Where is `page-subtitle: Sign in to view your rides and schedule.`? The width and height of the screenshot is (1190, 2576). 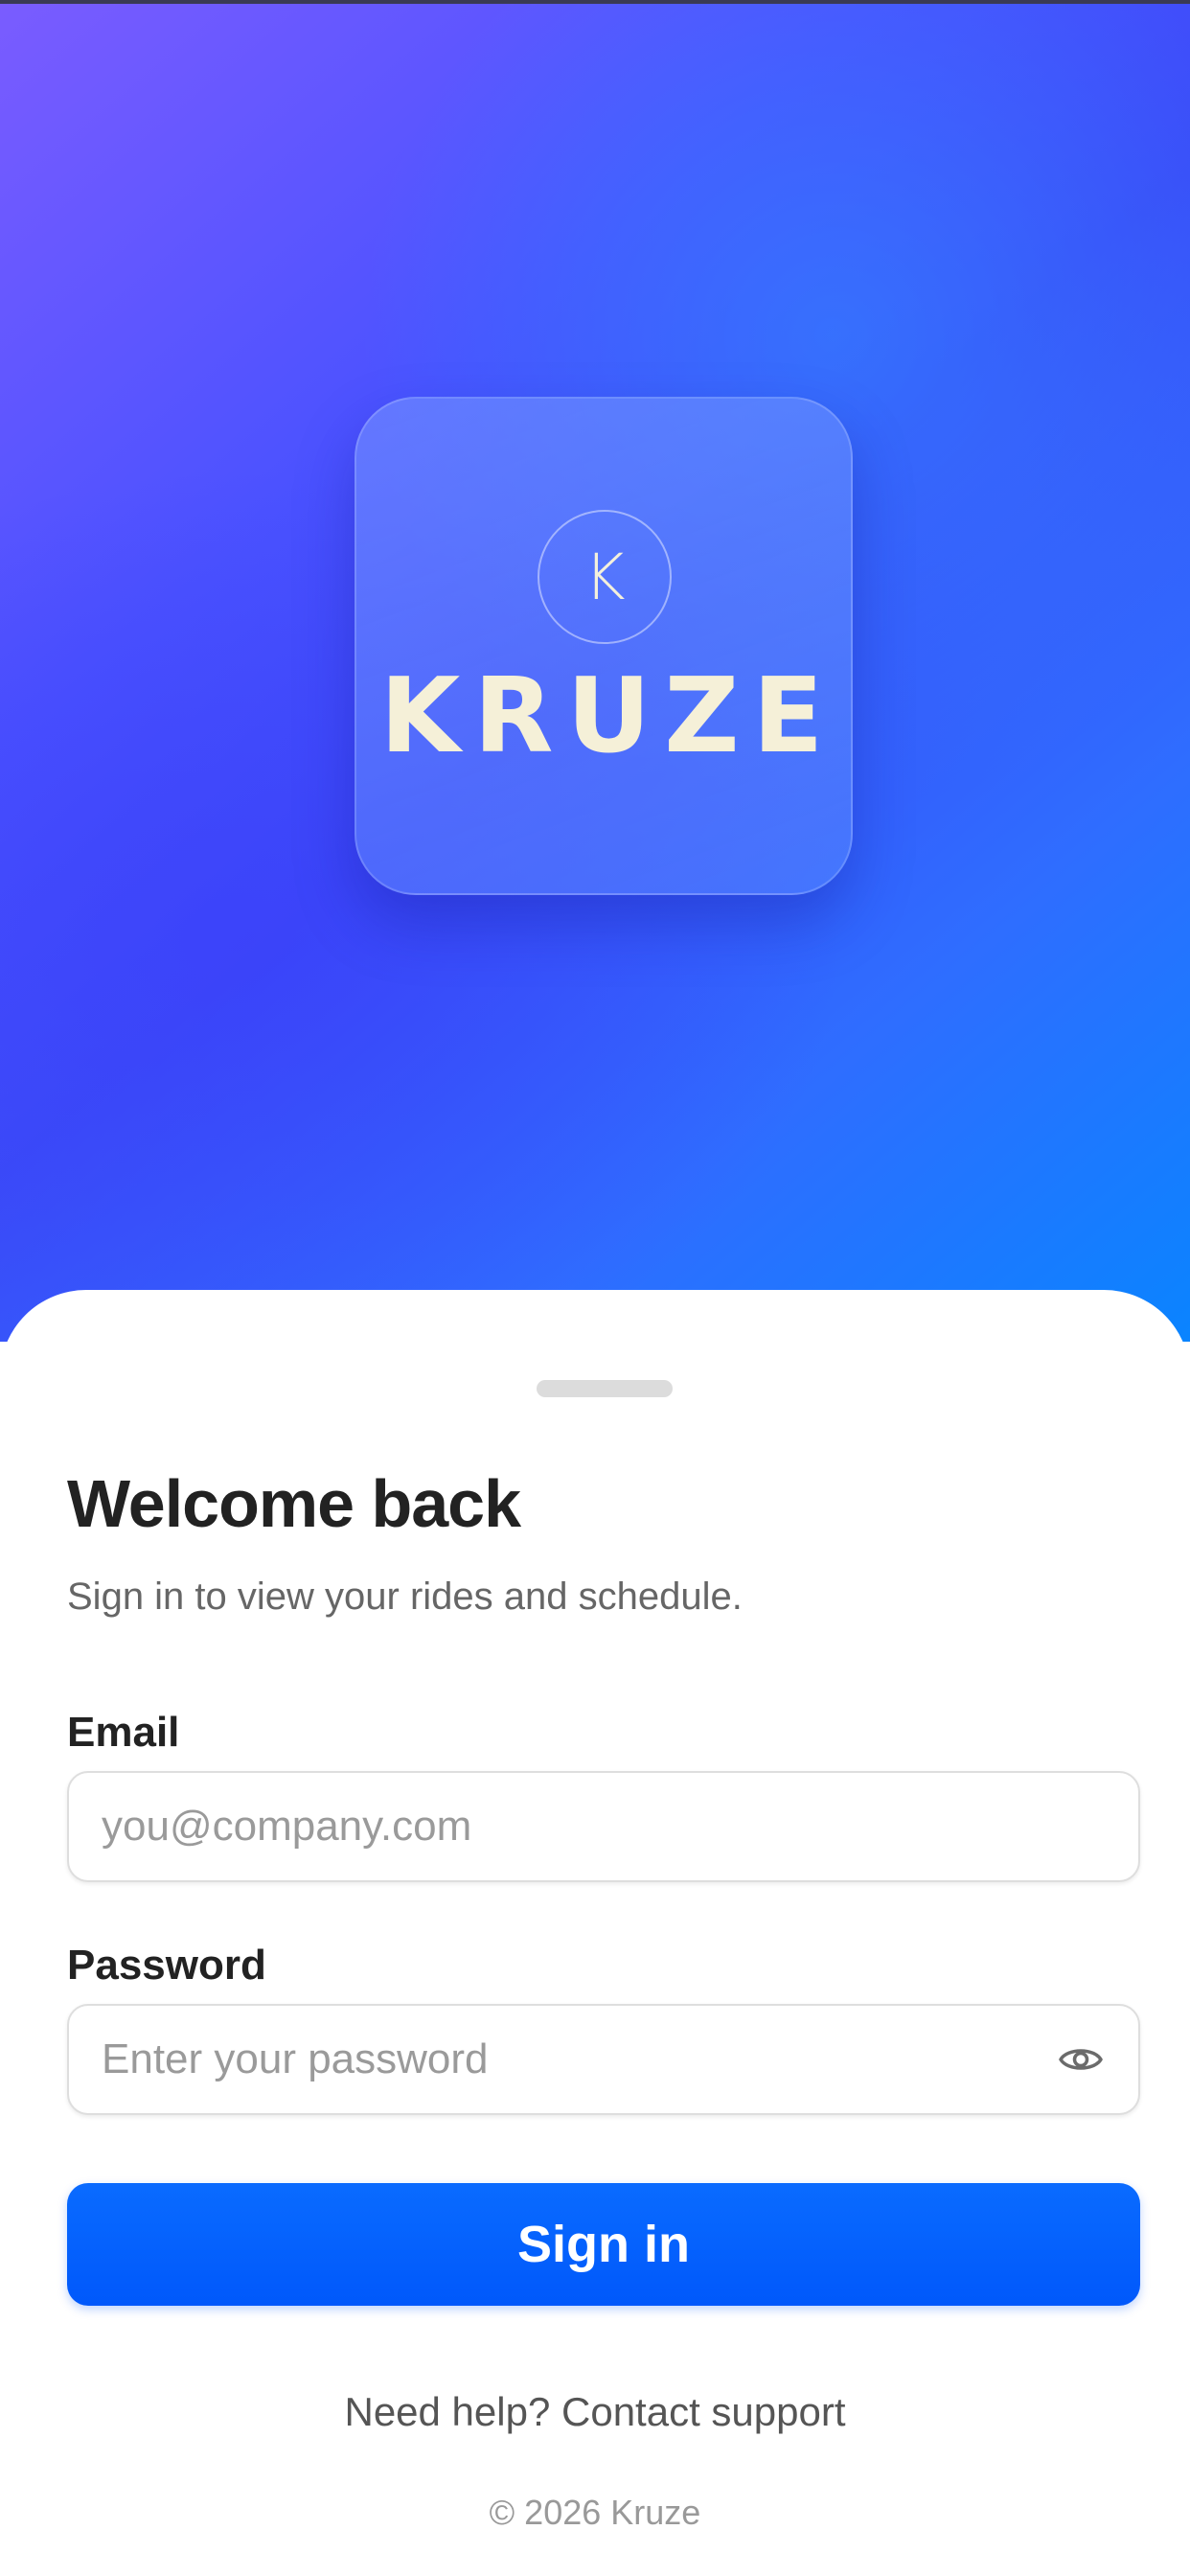
page-subtitle: Sign in to view your rides and schedule. is located at coordinates (405, 1597).